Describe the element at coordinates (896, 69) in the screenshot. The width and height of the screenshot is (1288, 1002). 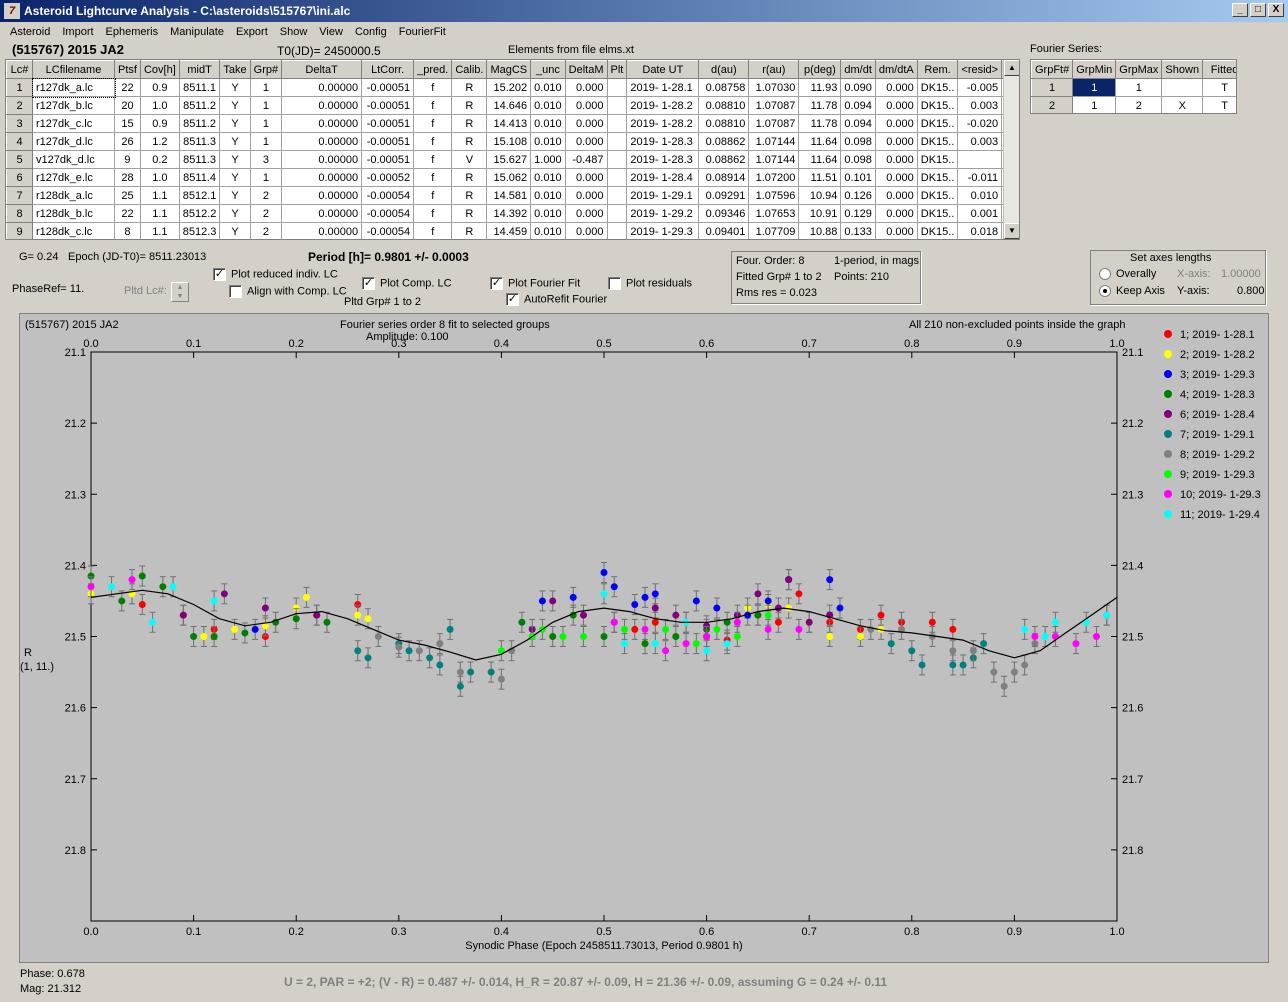
I see `column-header: dm/dtA` at that location.